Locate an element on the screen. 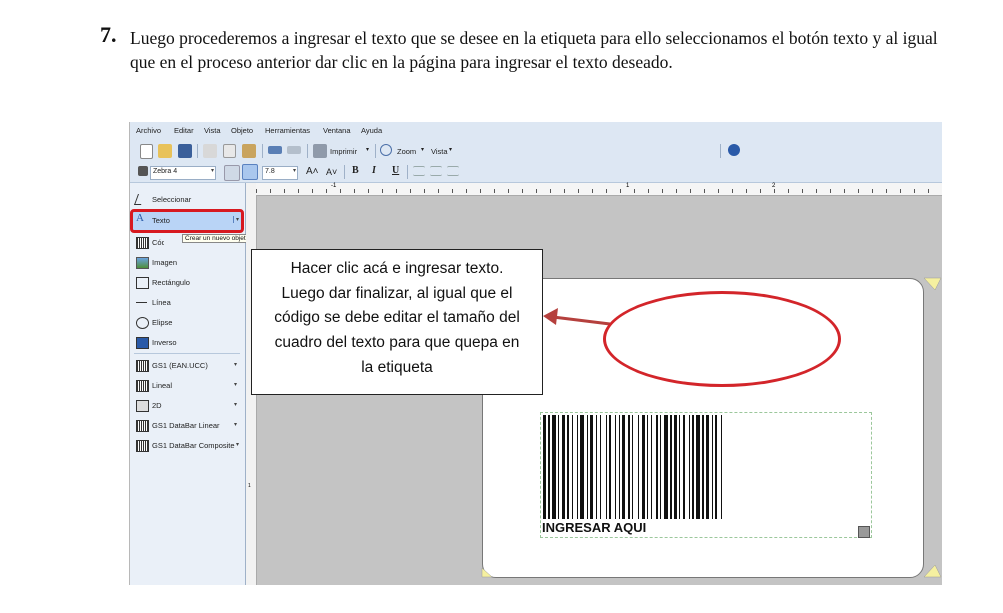 This screenshot has width=1003, height=613. barcode-text: INGRESAR AQUI is located at coordinates (594, 527).